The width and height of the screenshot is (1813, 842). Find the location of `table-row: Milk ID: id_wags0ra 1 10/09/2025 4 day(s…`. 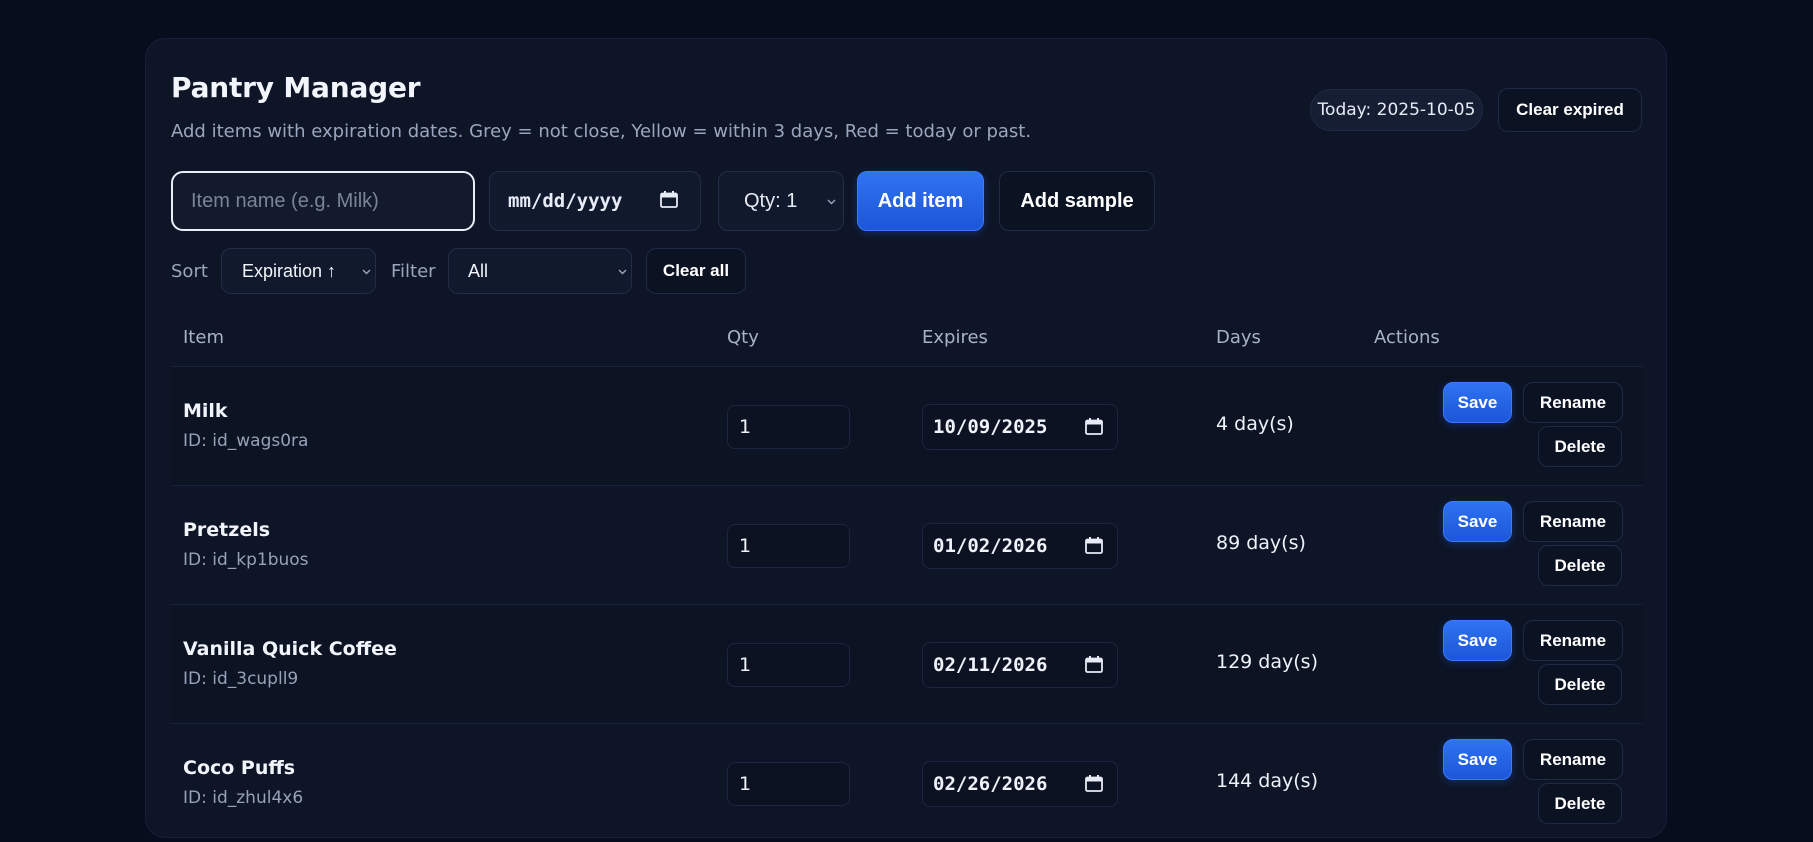

table-row: Milk ID: id_wags0ra 1 10/09/2025 4 day(s… is located at coordinates (907, 425).